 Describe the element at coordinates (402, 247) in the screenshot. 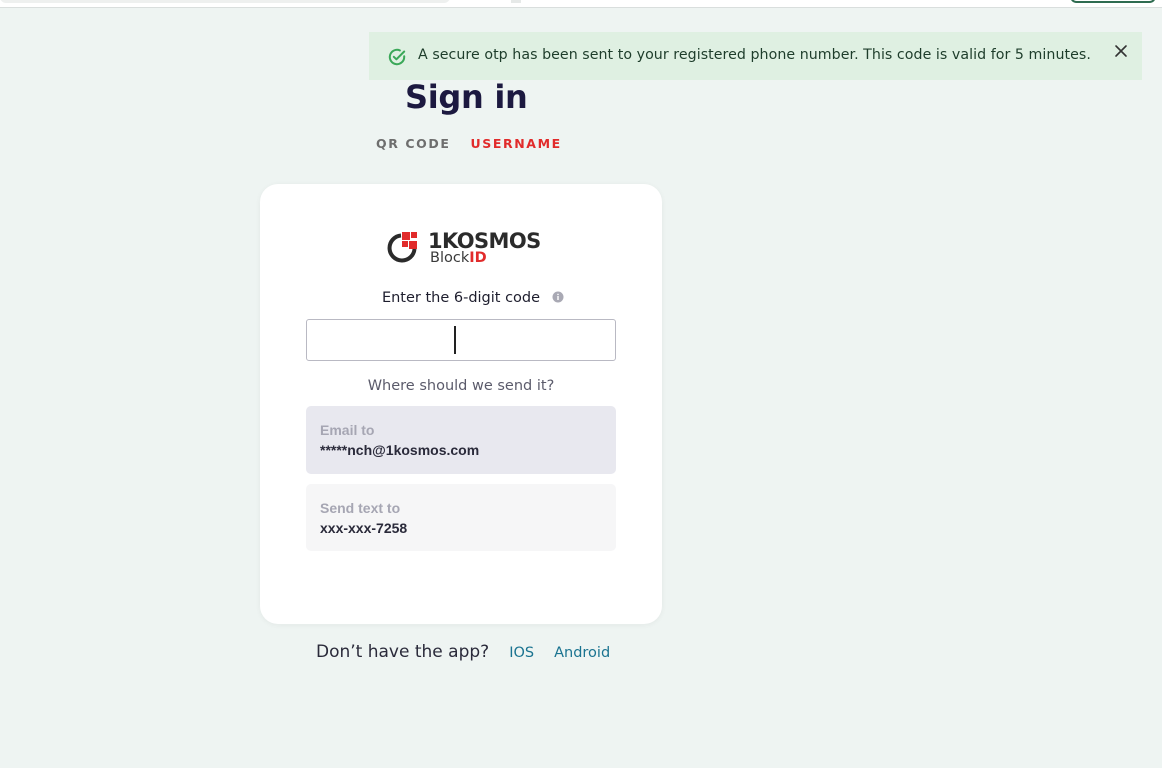

I see `logo-mark-icon` at that location.